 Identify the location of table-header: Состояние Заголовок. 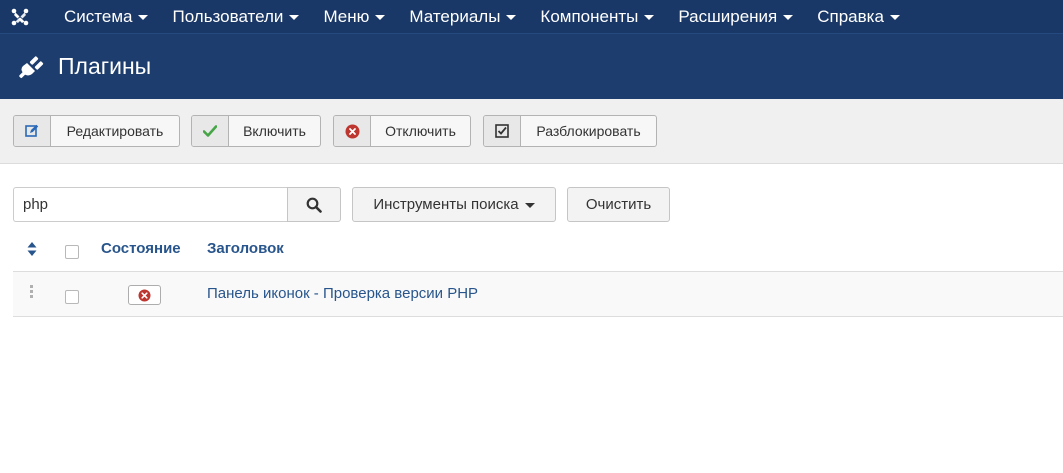
(538, 251).